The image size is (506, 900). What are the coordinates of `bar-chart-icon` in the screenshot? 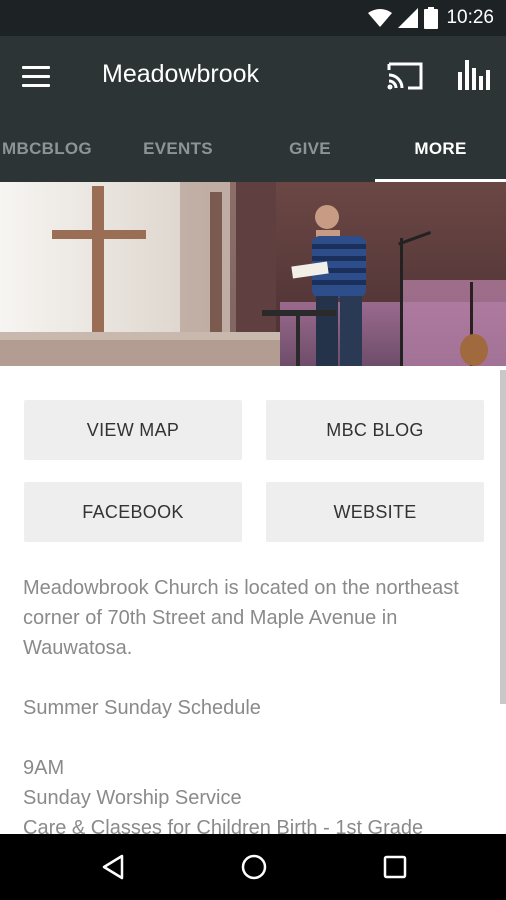 It's located at (473, 75).